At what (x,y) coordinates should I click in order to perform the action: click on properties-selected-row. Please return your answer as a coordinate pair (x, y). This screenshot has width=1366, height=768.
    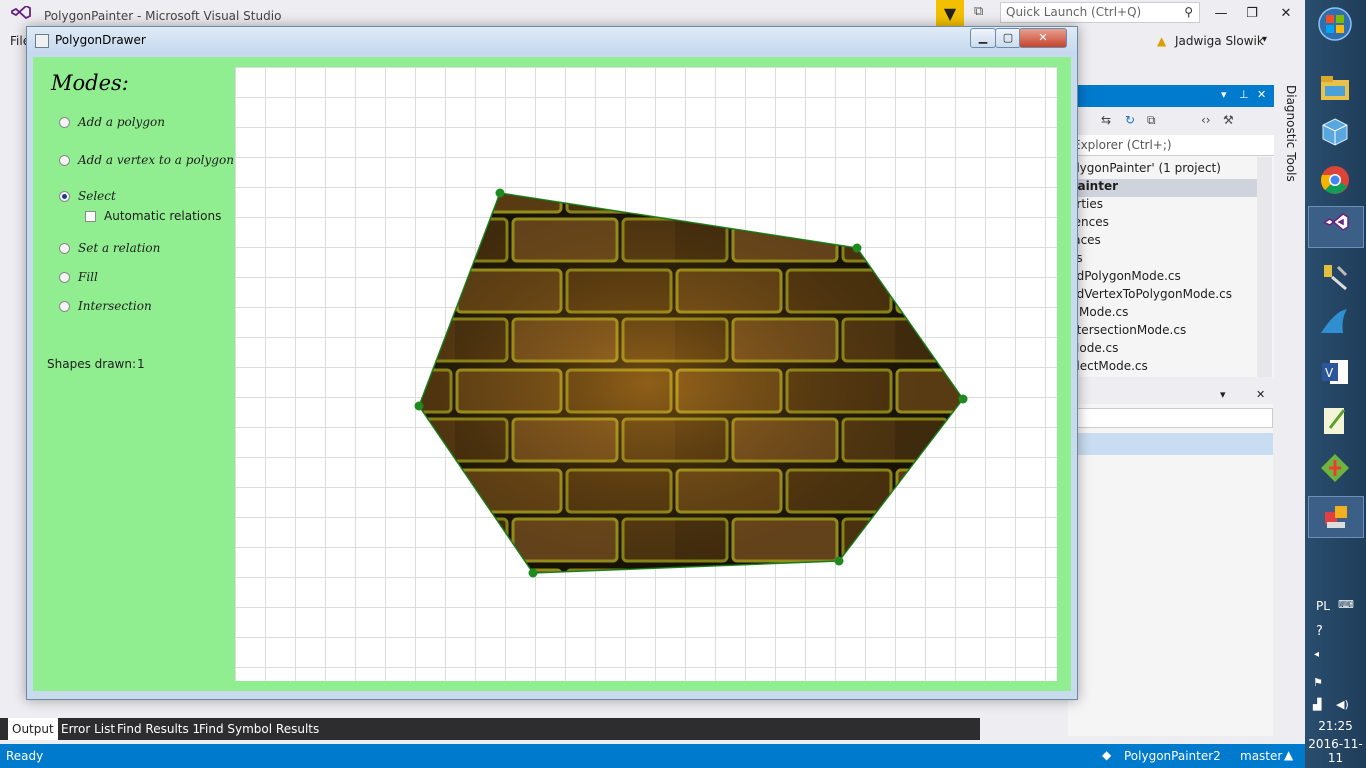
    Looking at the image, I should click on (1170, 444).